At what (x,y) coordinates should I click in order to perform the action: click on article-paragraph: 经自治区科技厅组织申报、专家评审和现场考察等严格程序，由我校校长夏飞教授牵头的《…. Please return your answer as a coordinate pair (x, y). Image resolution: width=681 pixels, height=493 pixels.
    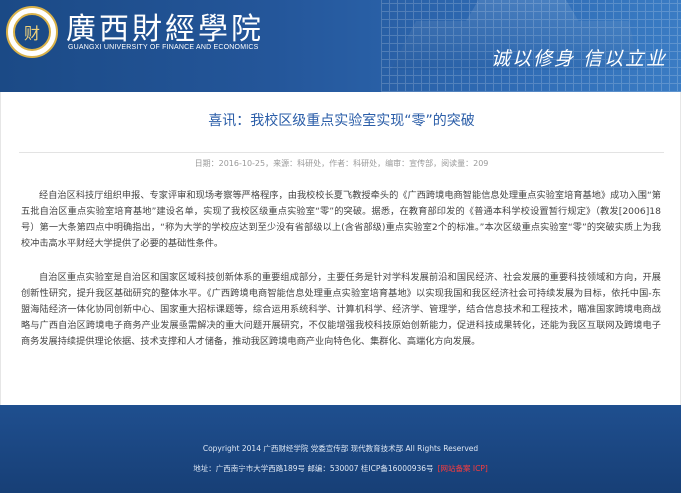
    Looking at the image, I should click on (341, 219).